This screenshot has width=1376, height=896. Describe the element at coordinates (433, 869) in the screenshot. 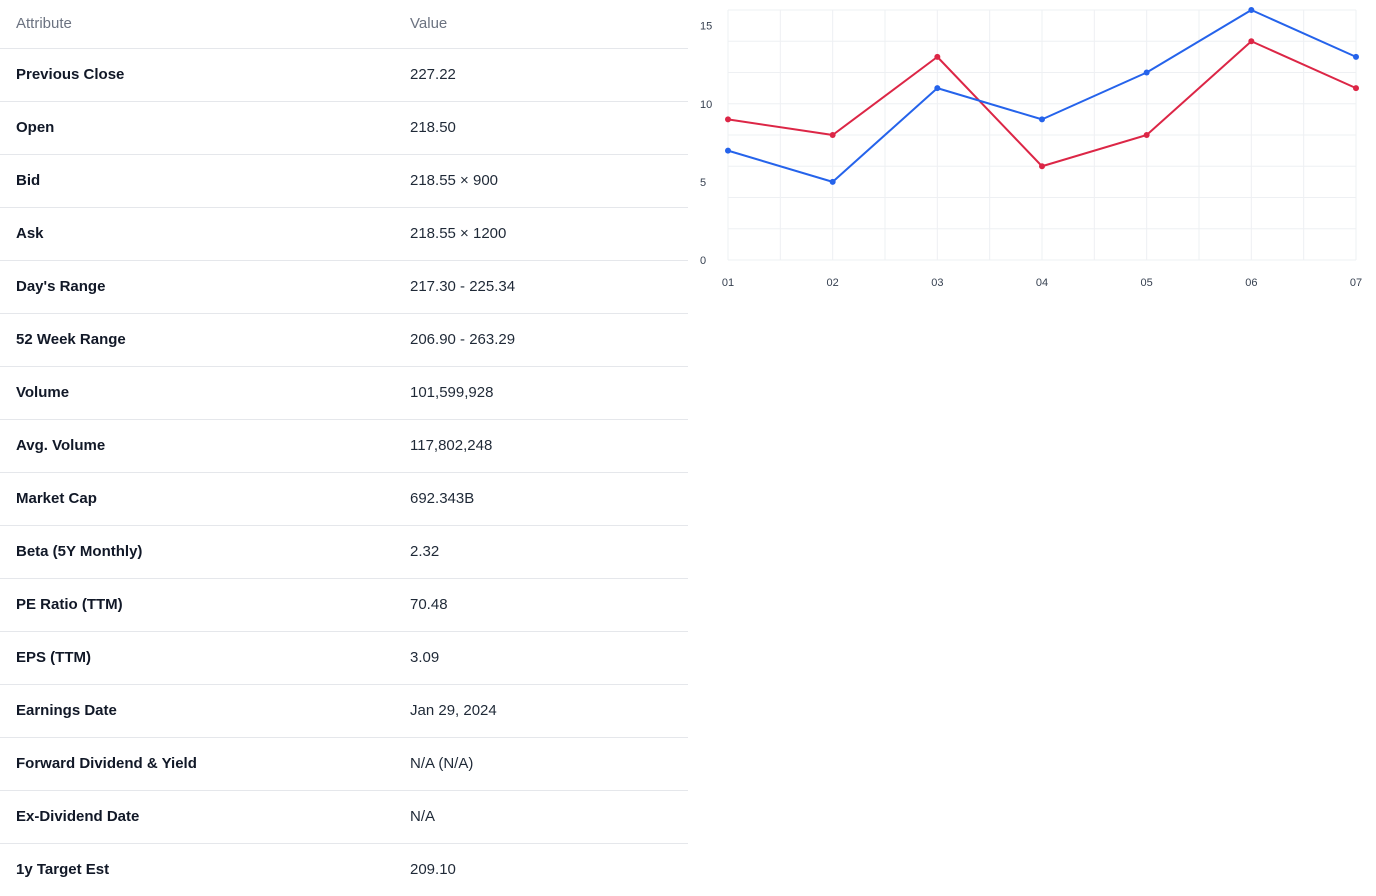

I see `row-value: 209.10` at that location.